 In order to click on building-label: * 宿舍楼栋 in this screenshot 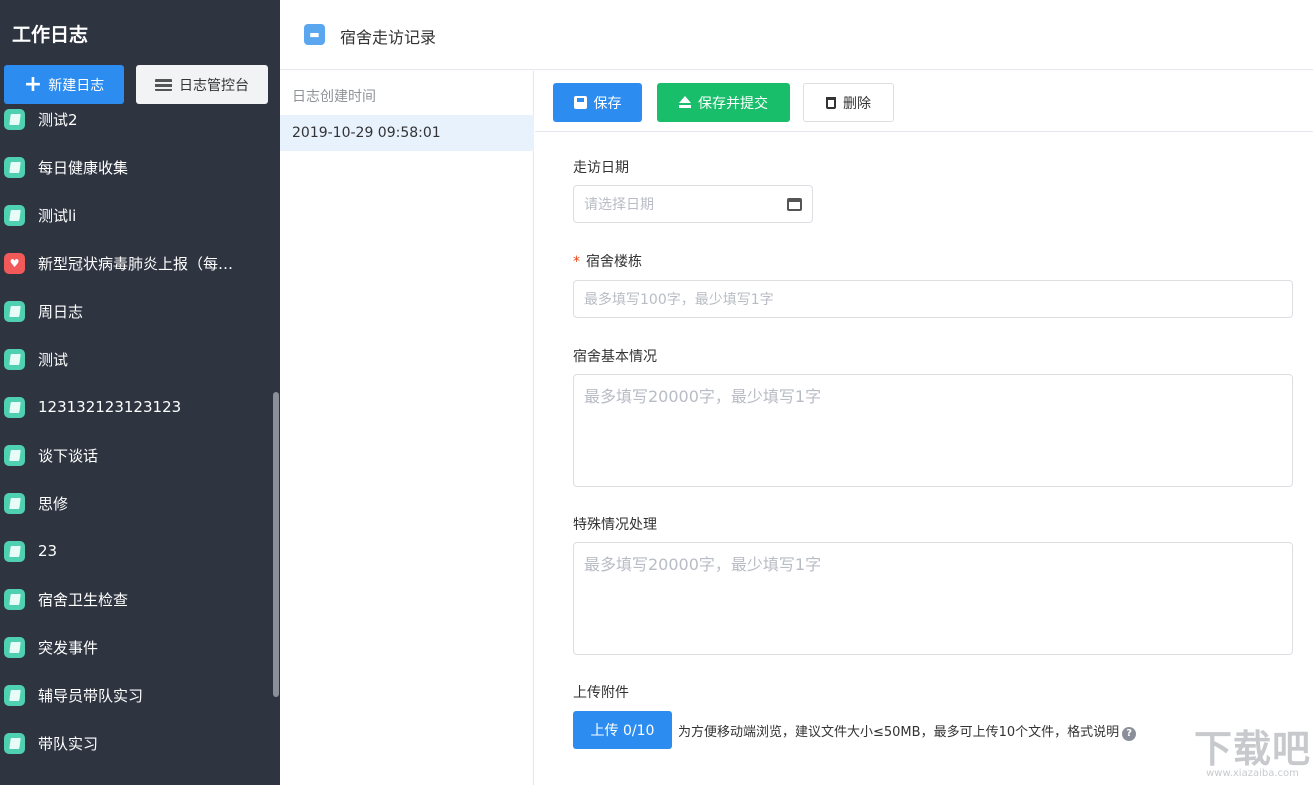, I will do `click(607, 261)`.